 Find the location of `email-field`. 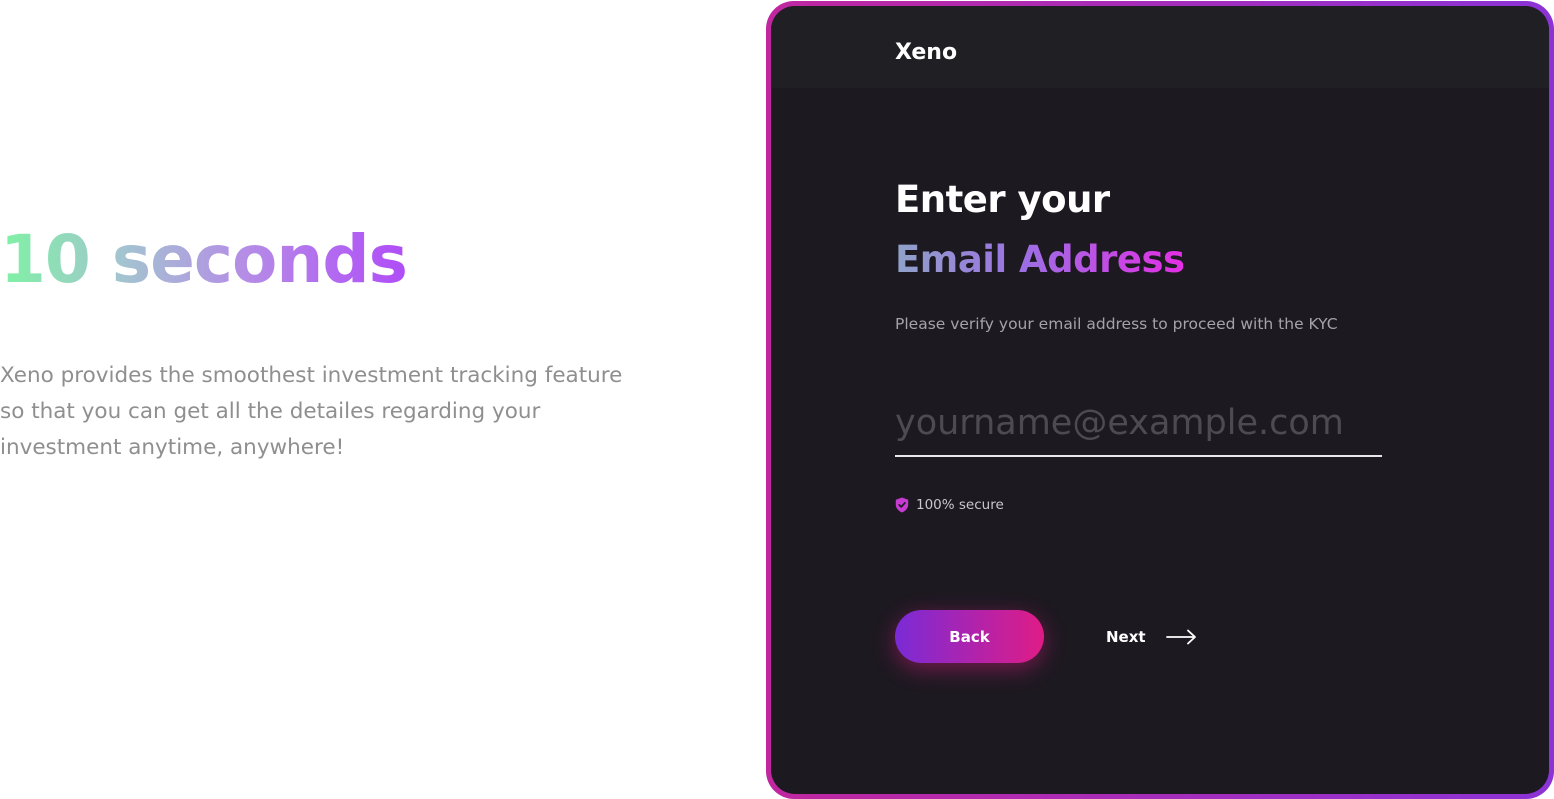

email-field is located at coordinates (1138, 424).